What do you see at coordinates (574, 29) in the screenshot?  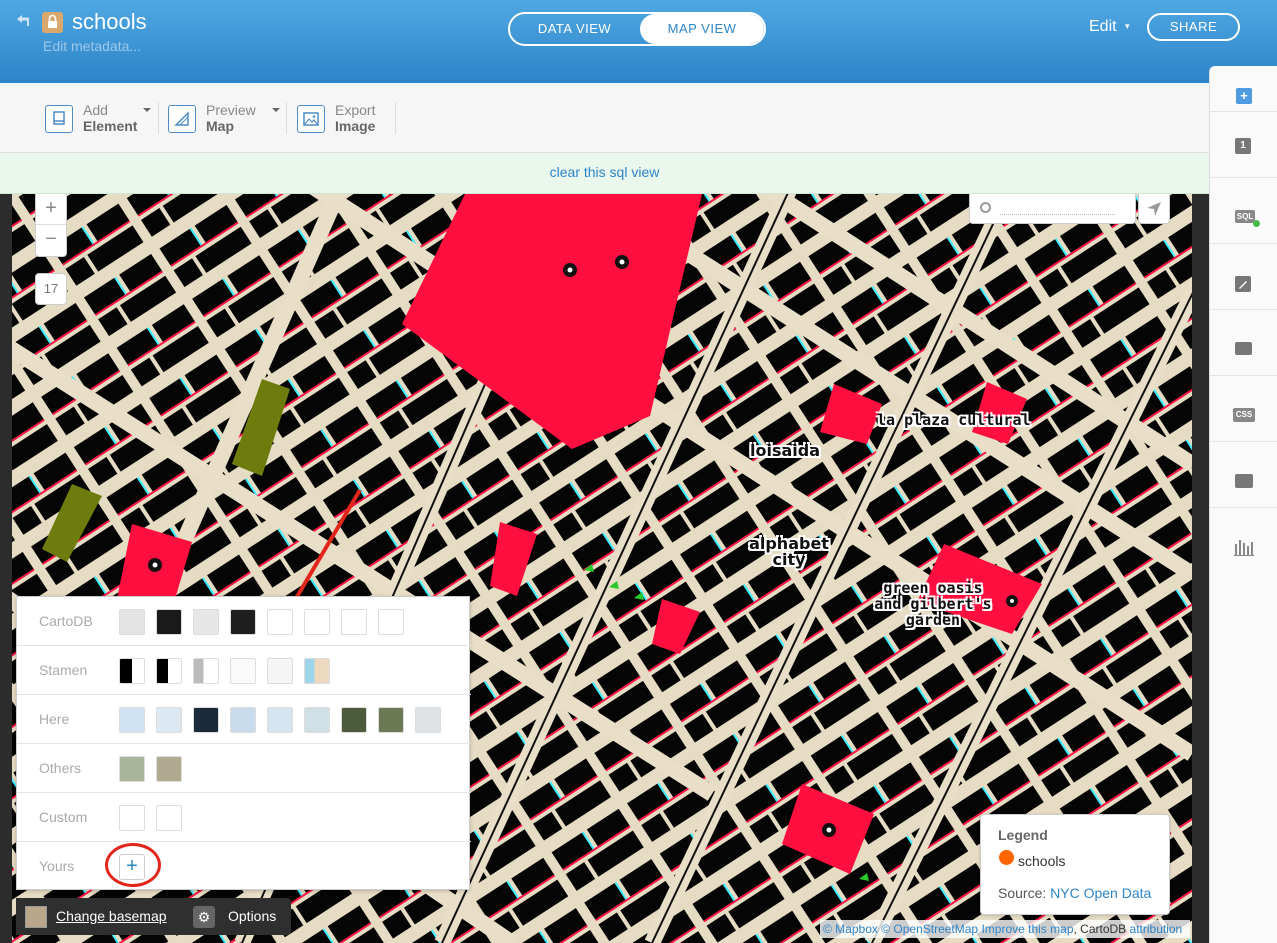 I see `data-view-tab: DATA VIEW` at bounding box center [574, 29].